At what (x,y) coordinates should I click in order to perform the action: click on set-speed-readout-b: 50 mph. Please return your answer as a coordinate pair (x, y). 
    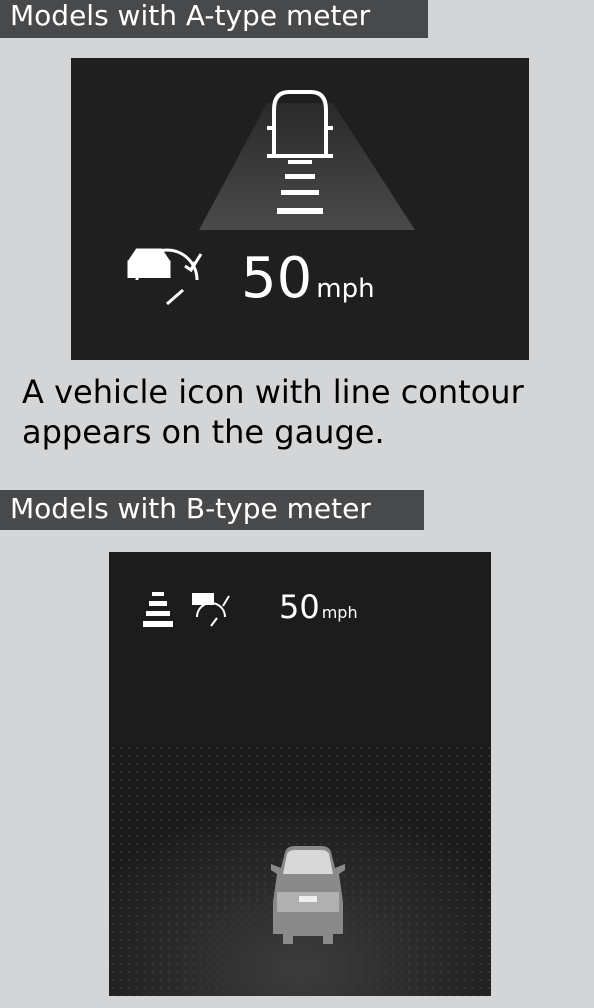
    Looking at the image, I should click on (318, 607).